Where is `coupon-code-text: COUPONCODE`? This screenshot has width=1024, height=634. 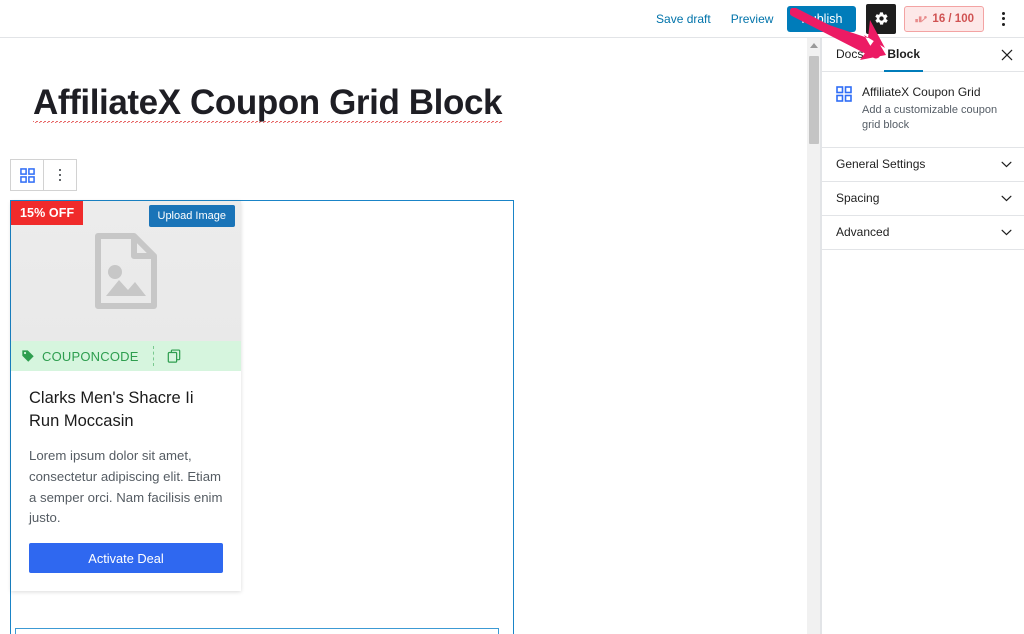
coupon-code-text: COUPONCODE is located at coordinates (90, 356).